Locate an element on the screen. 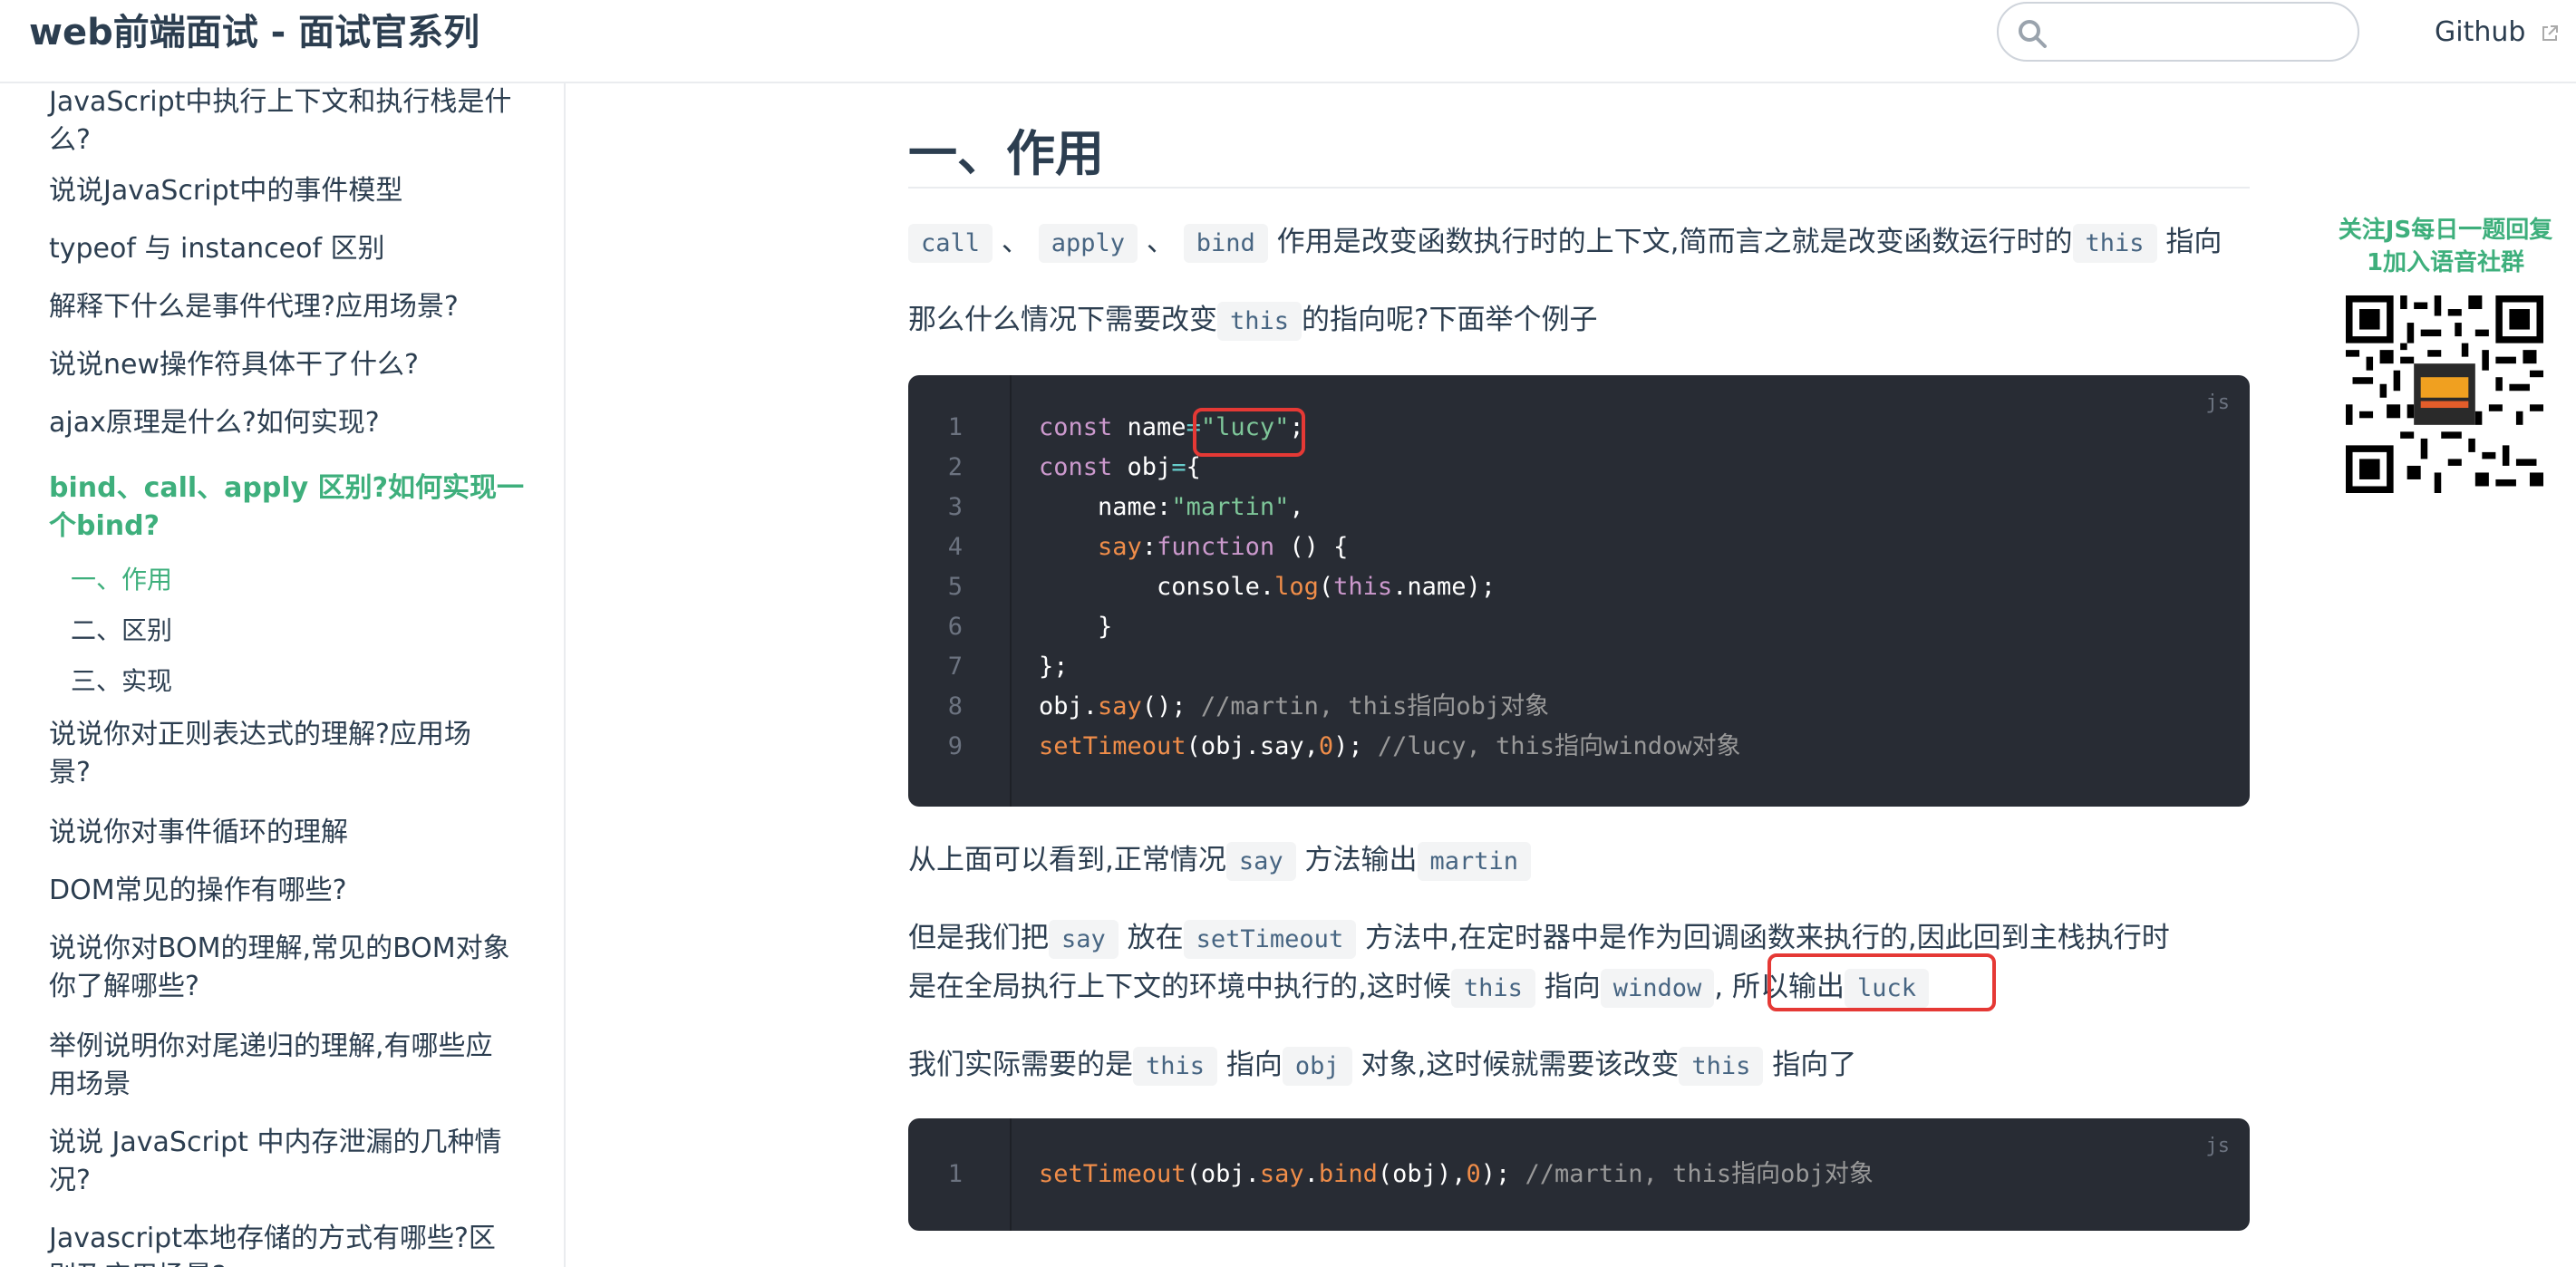 This screenshot has height=1267, width=2576. paragraph-5: 我们实际需要的是 this 指向 obj 对象,这时候就需要该改变 this 指向了 is located at coordinates (1579, 1065).